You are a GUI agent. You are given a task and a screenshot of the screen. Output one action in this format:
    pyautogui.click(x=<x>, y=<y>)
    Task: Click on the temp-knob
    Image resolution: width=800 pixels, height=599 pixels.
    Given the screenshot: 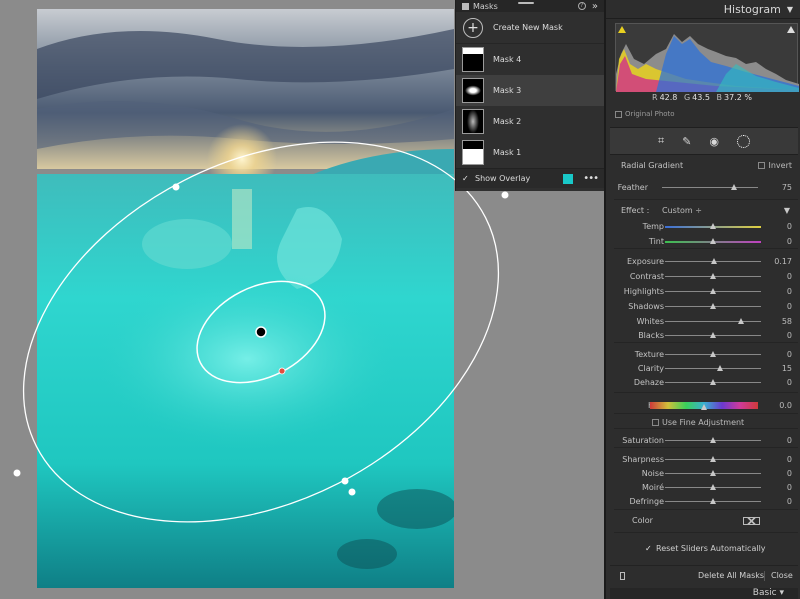 What is the action you would take?
    pyautogui.click(x=713, y=225)
    